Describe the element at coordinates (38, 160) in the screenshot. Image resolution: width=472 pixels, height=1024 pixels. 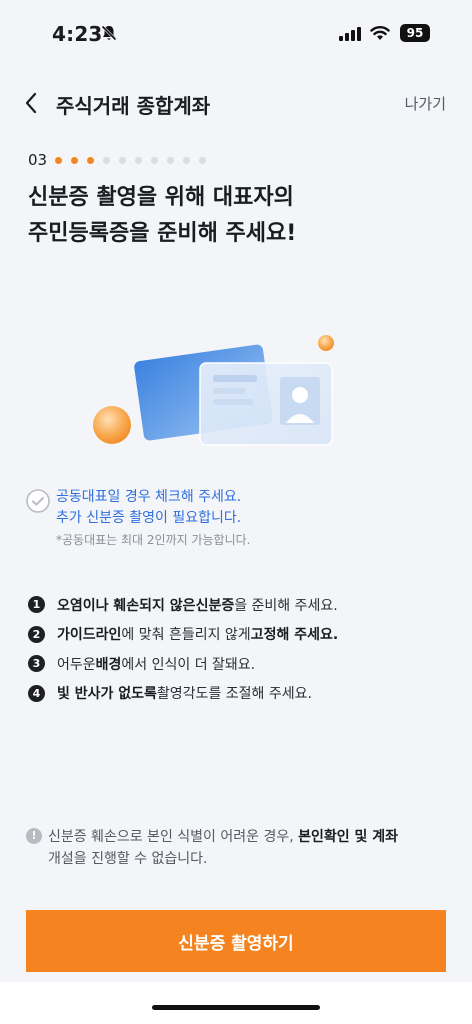
I see `step-number: 03` at that location.